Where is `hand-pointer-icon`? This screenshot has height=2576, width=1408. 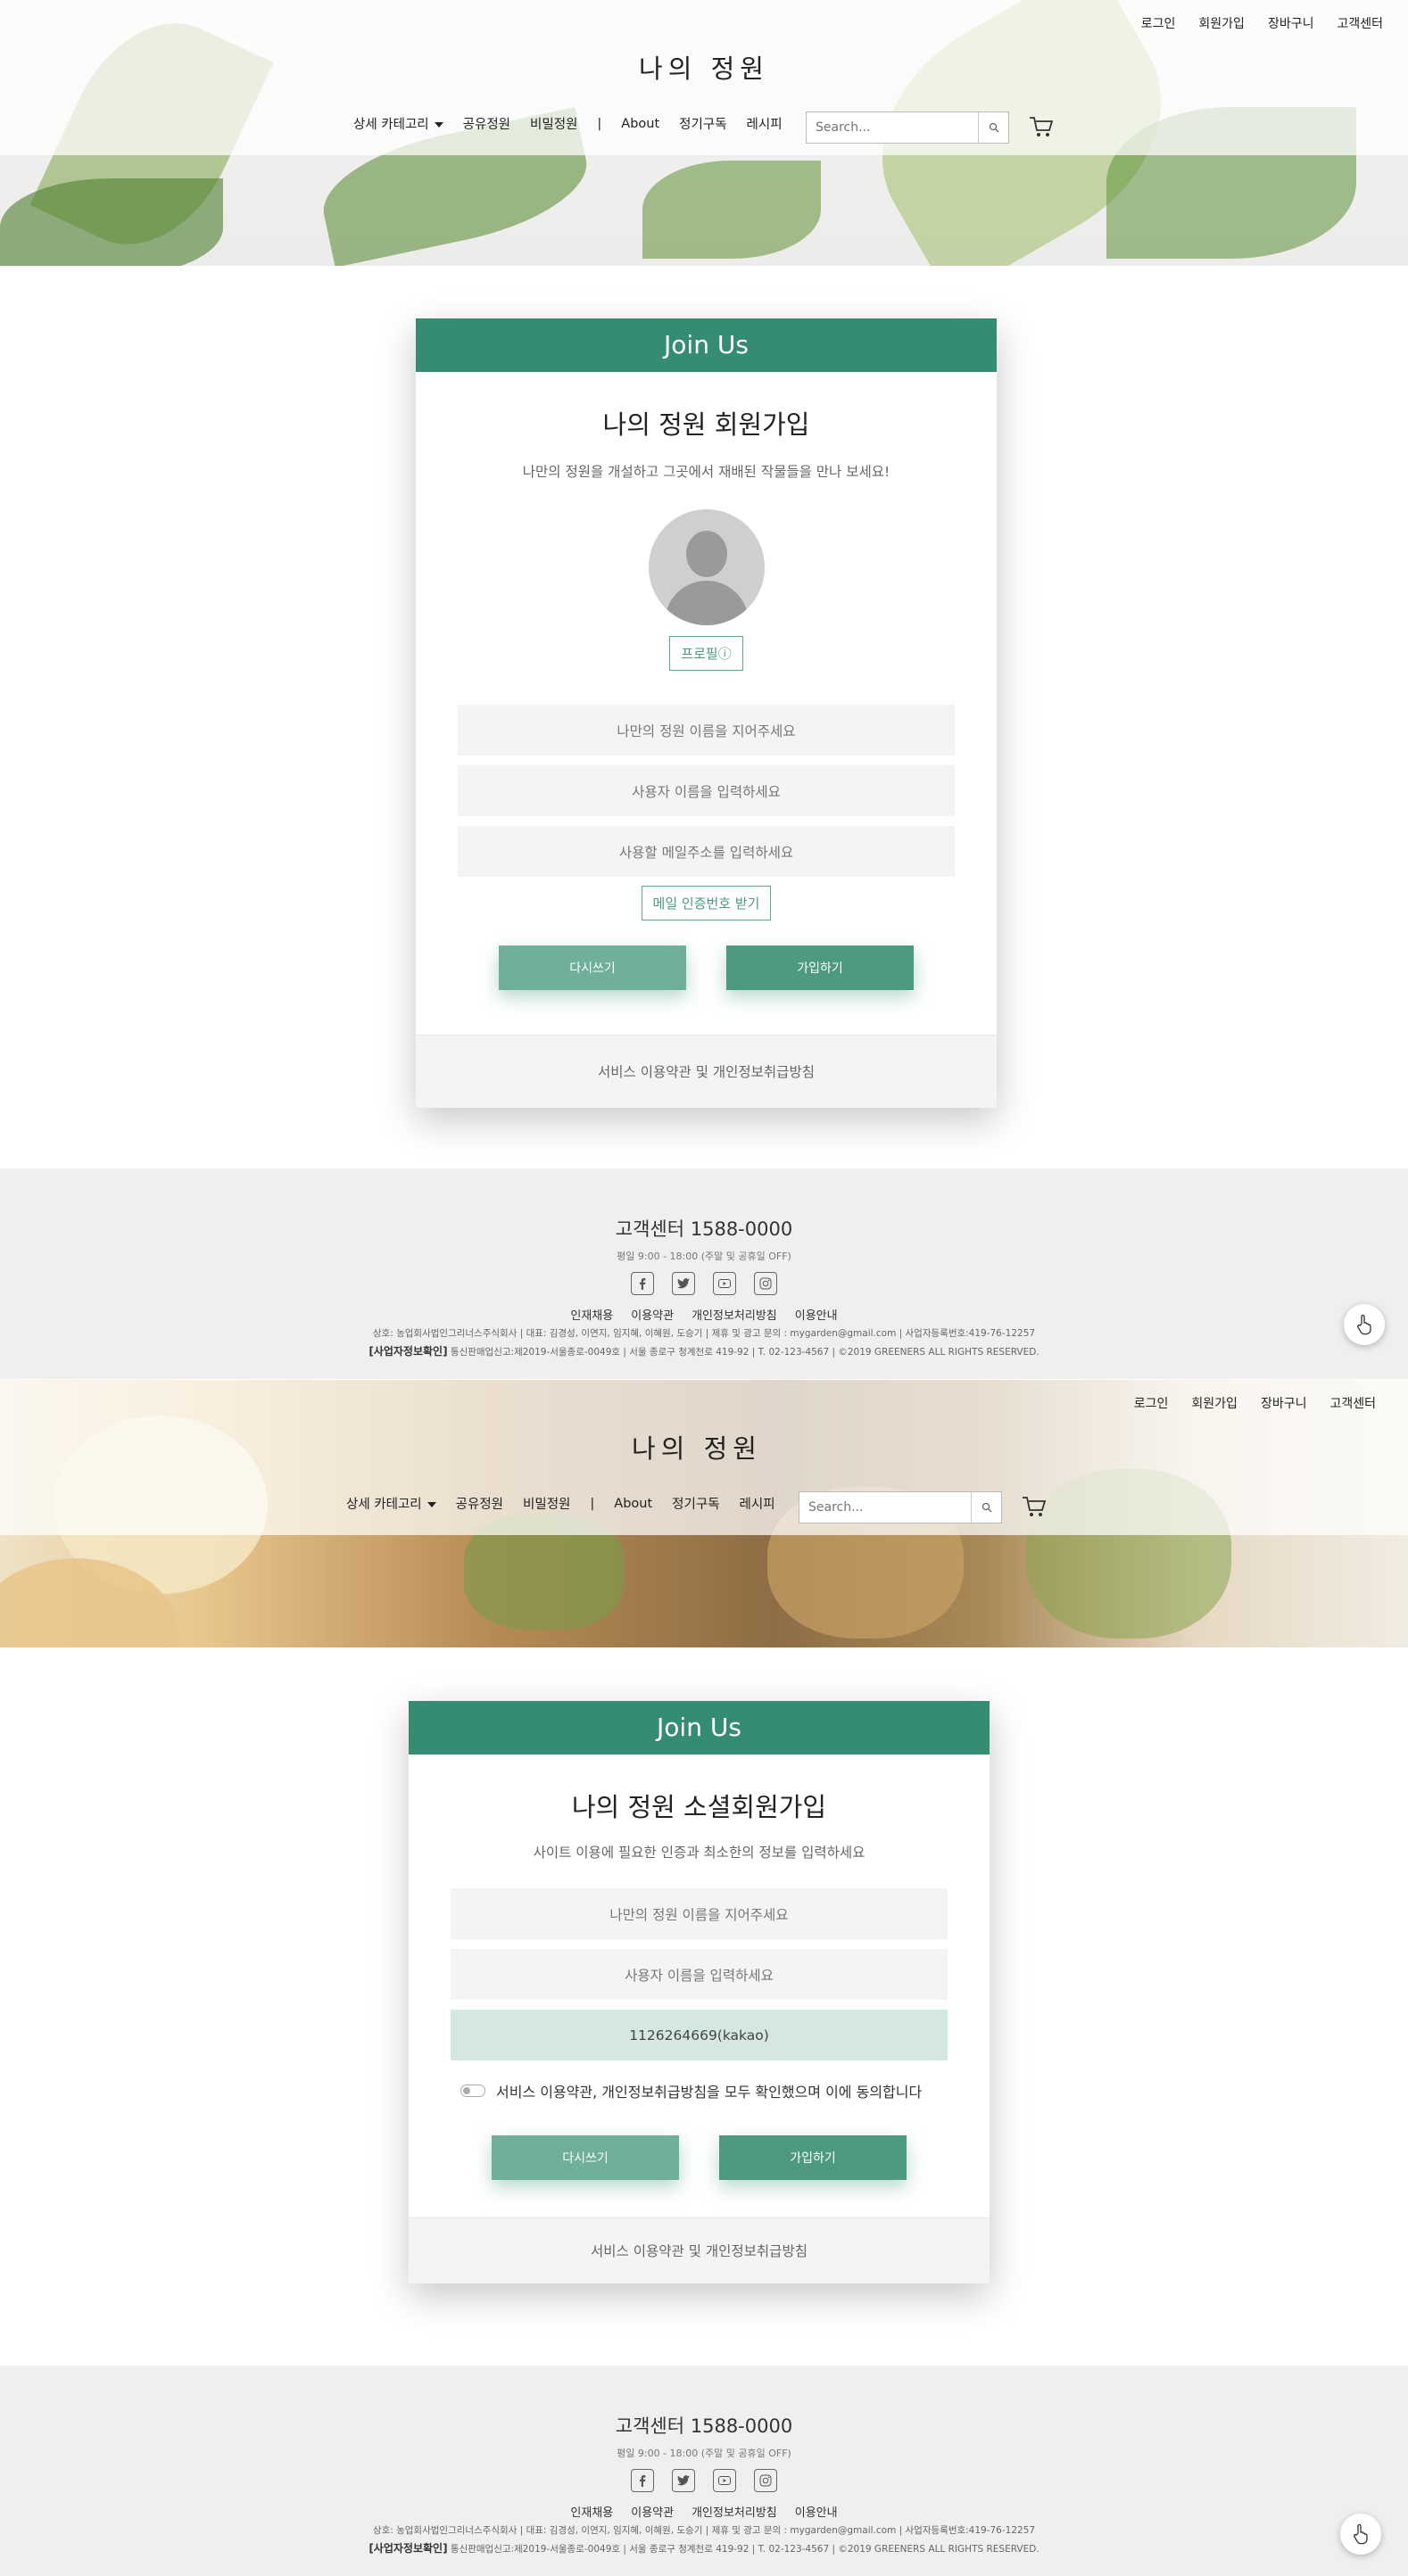 hand-pointer-icon is located at coordinates (1361, 2534).